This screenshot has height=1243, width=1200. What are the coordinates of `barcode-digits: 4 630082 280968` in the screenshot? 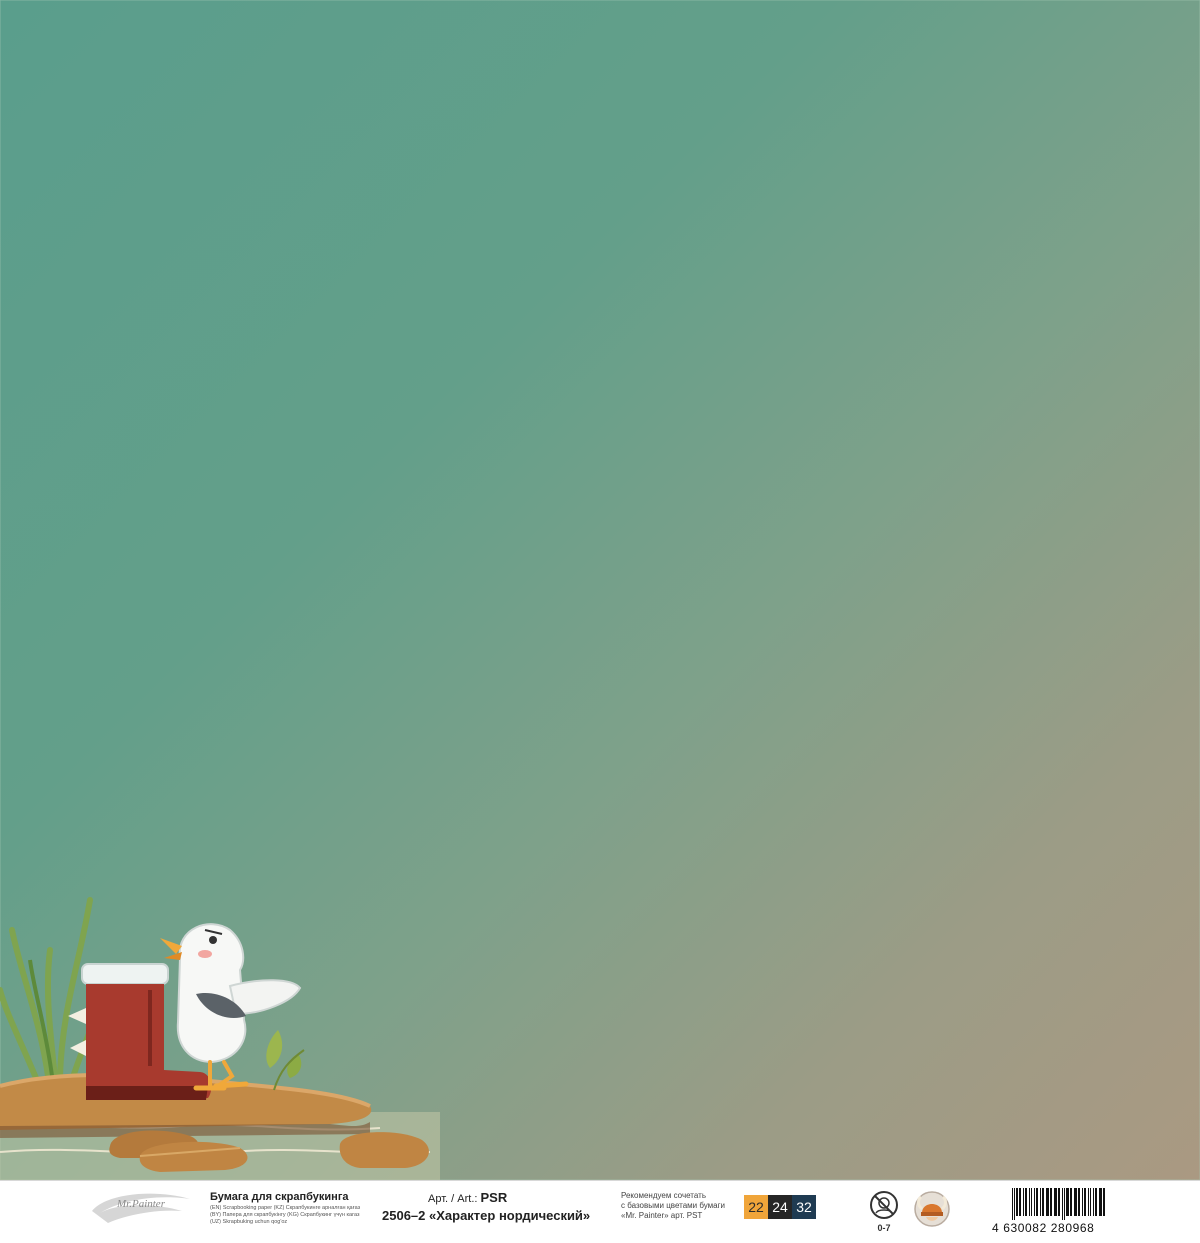 It's located at (1043, 1228).